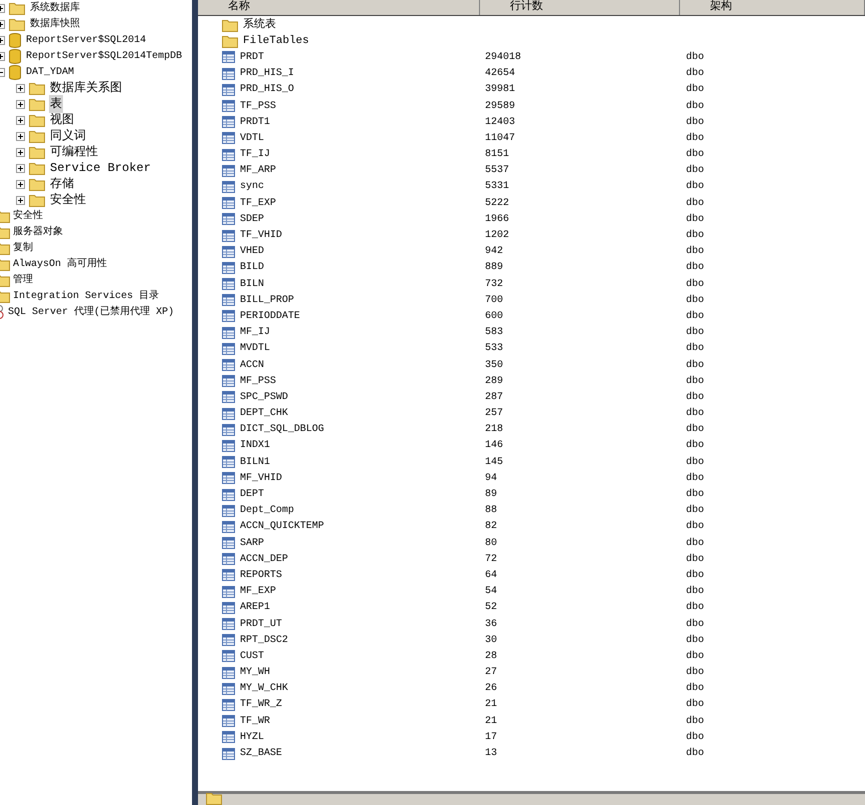  I want to click on table-name: MF_VHID, so click(261, 478).